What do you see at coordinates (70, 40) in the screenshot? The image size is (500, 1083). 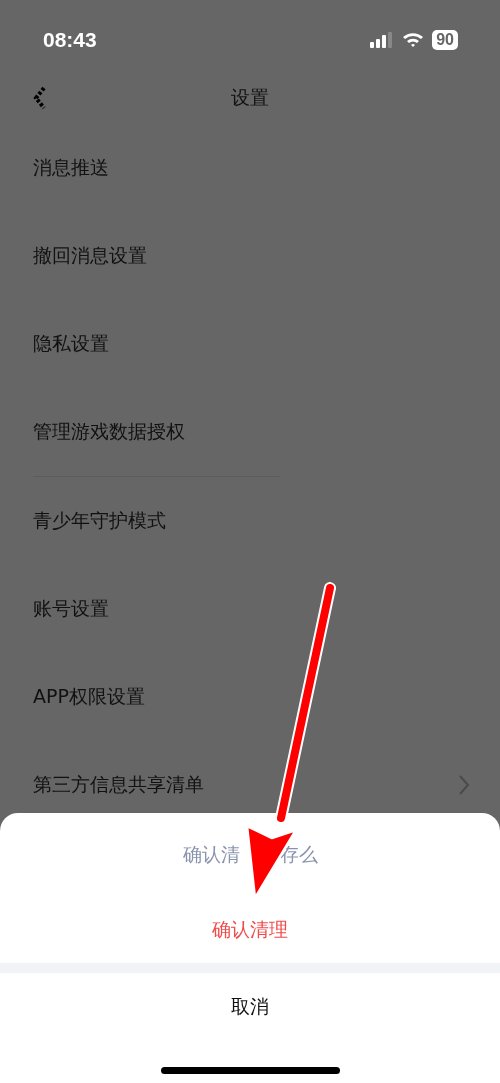 I see `status-time: 08:43` at bounding box center [70, 40].